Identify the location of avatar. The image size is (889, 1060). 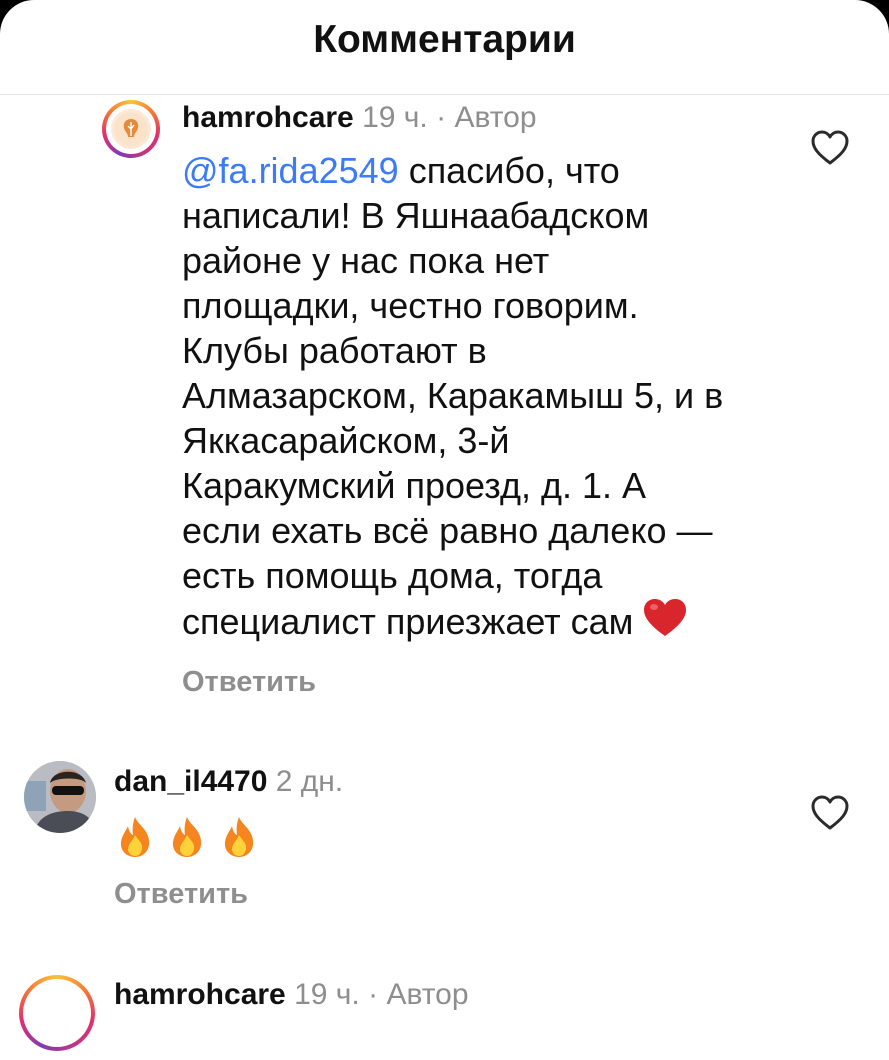
(60, 797).